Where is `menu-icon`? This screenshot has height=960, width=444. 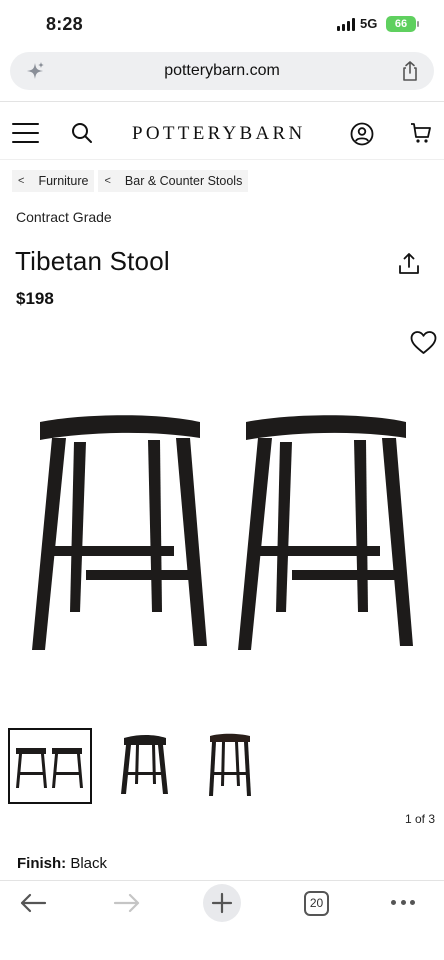 menu-icon is located at coordinates (25, 133).